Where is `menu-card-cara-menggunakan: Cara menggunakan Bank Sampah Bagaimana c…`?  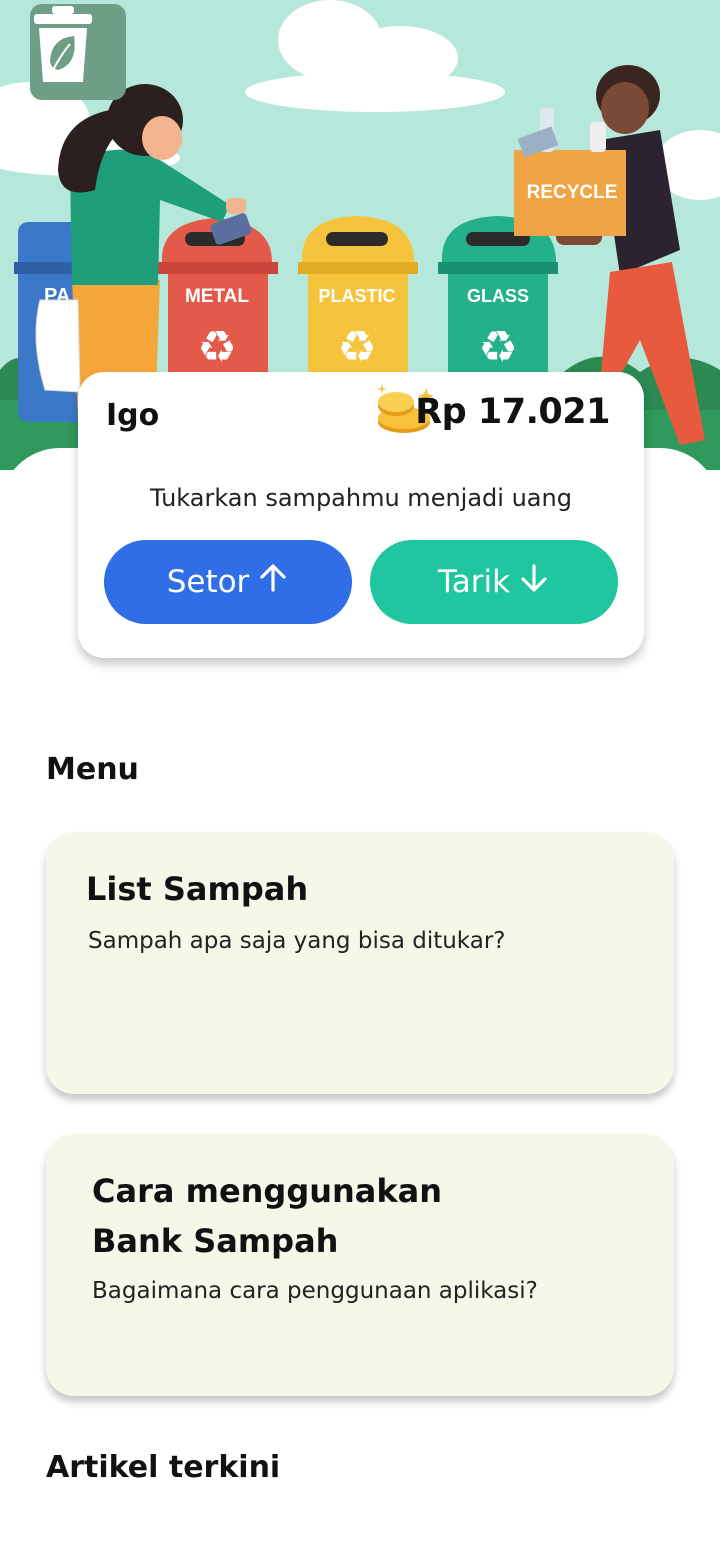 menu-card-cara-menggunakan: Cara menggunakan Bank Sampah Bagaimana c… is located at coordinates (360, 1265).